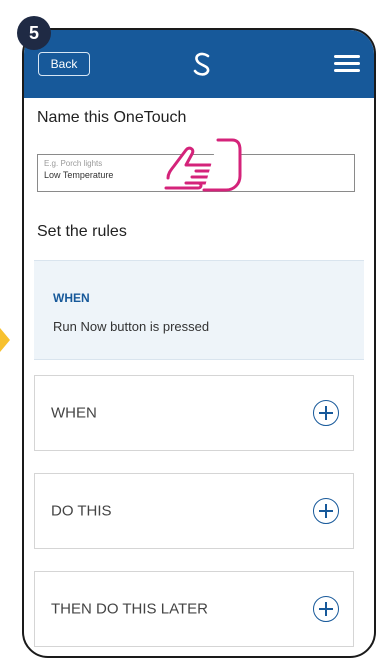 This screenshot has width=381, height=661. Describe the element at coordinates (129, 609) in the screenshot. I see `rule-card-label: THEN DO THIS LATER` at that location.